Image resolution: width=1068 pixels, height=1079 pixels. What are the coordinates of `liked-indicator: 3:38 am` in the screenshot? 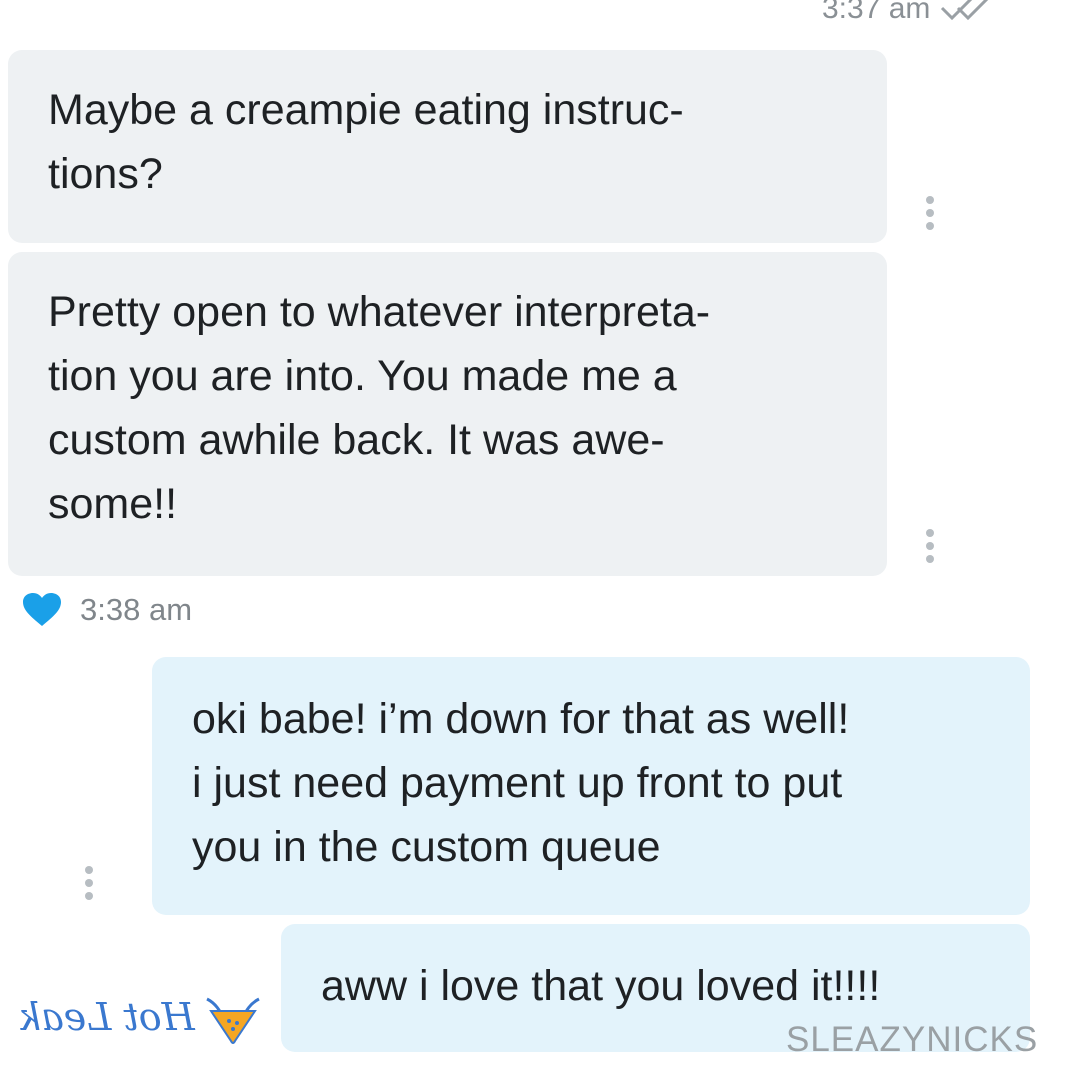 It's located at (107, 610).